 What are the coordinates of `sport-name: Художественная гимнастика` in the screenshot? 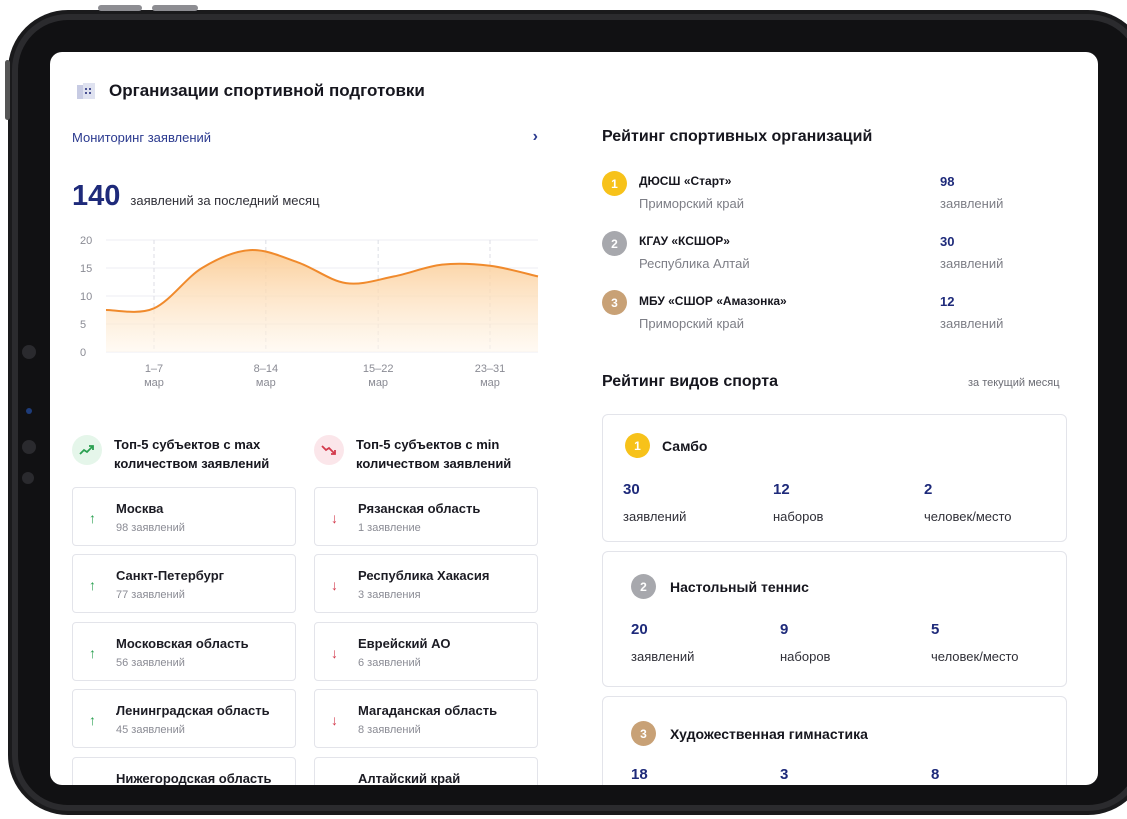 It's located at (769, 734).